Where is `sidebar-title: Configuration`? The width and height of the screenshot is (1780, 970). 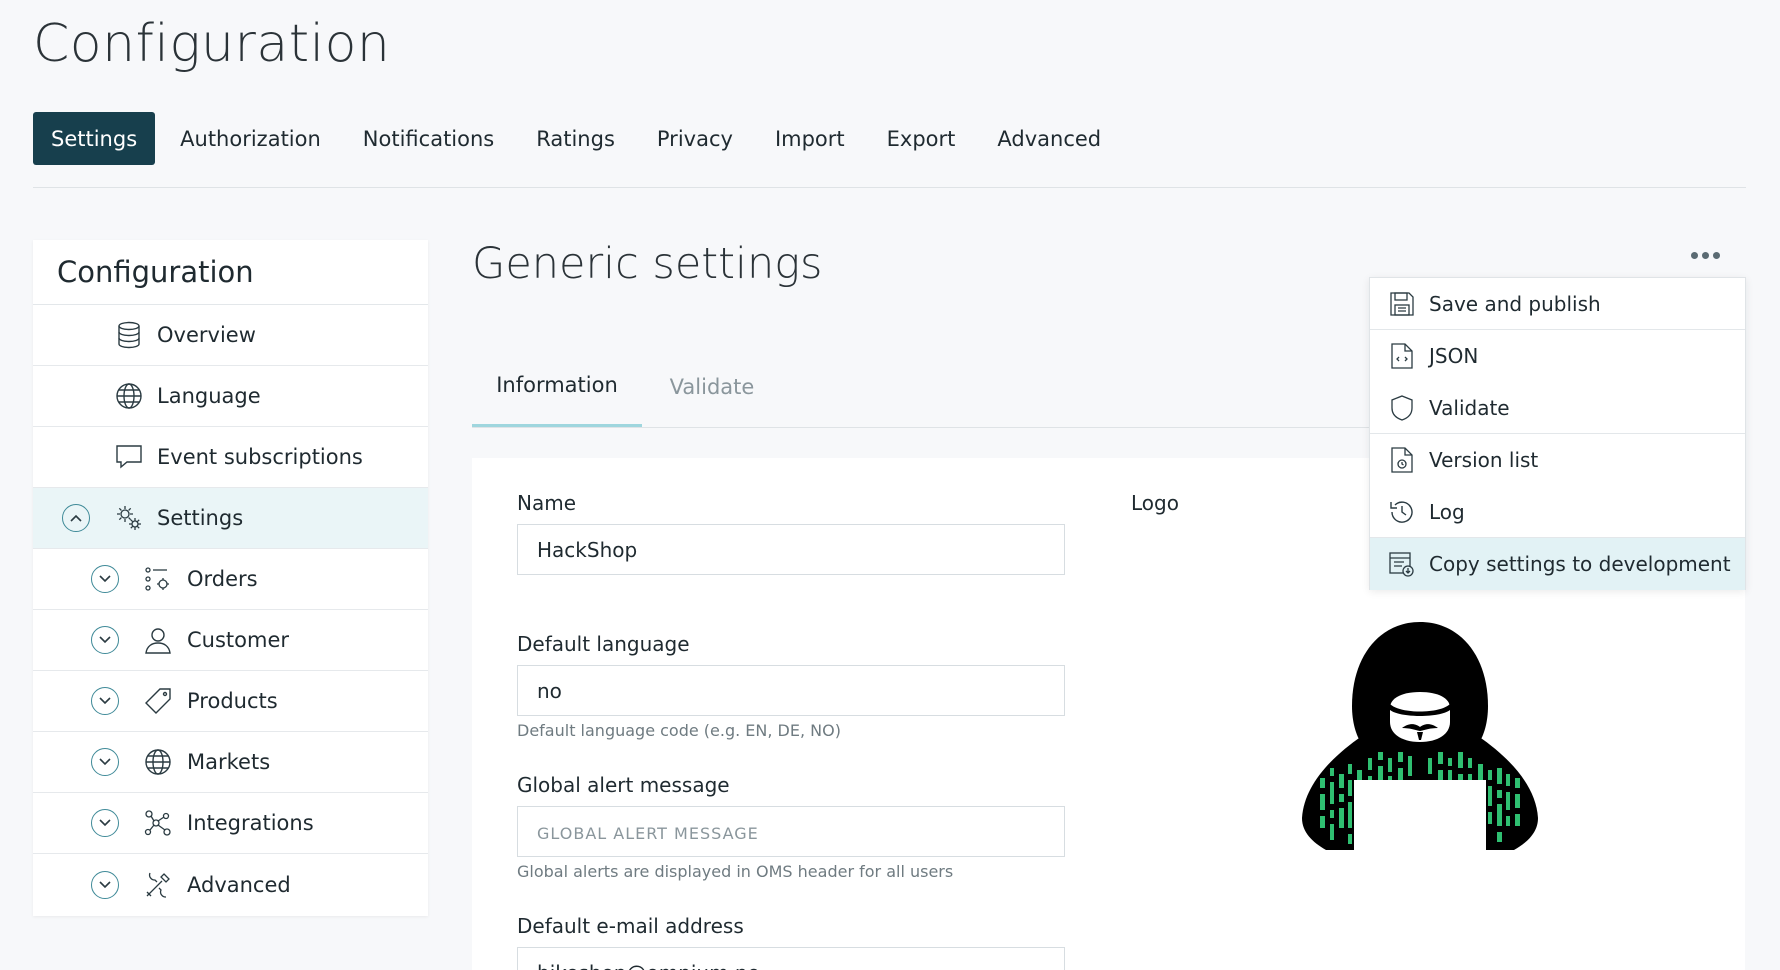 sidebar-title: Configuration is located at coordinates (230, 272).